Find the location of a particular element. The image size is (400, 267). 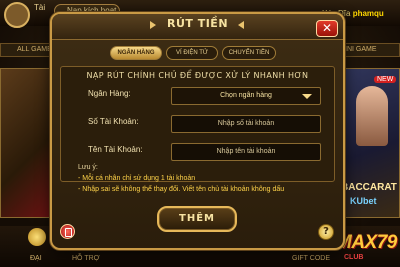

bottom-nav-support: HỖ TRỢ is located at coordinates (86, 258).